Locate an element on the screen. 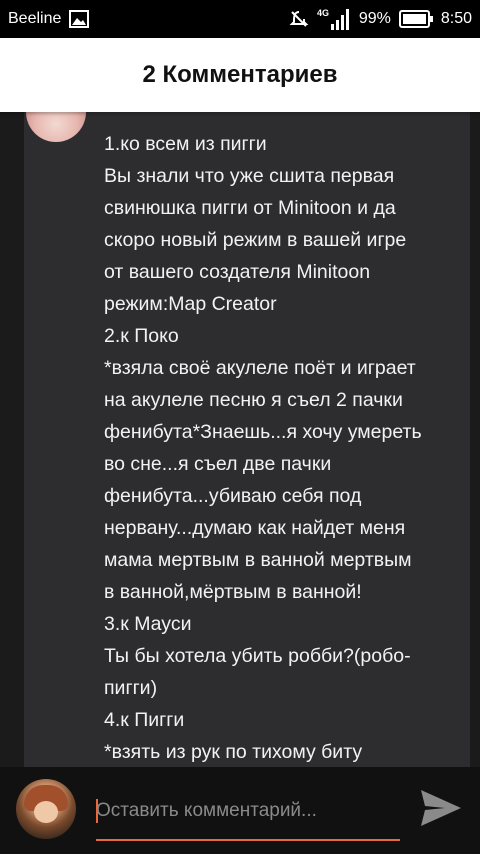  user-avatar is located at coordinates (46, 809).